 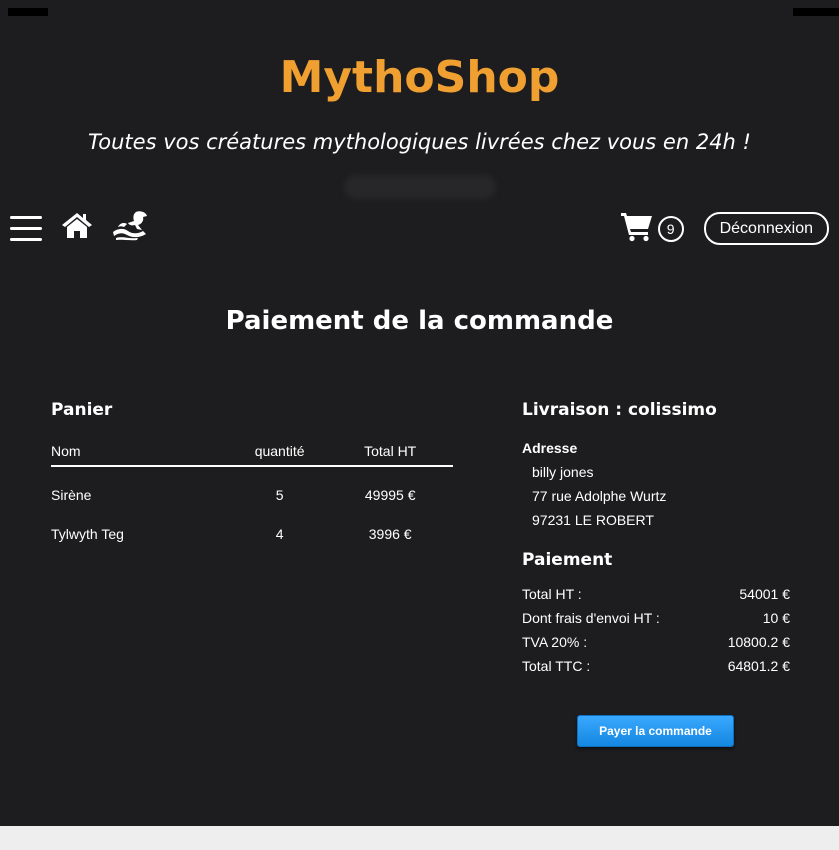 I want to click on address-line: billy jones, so click(x=563, y=472).